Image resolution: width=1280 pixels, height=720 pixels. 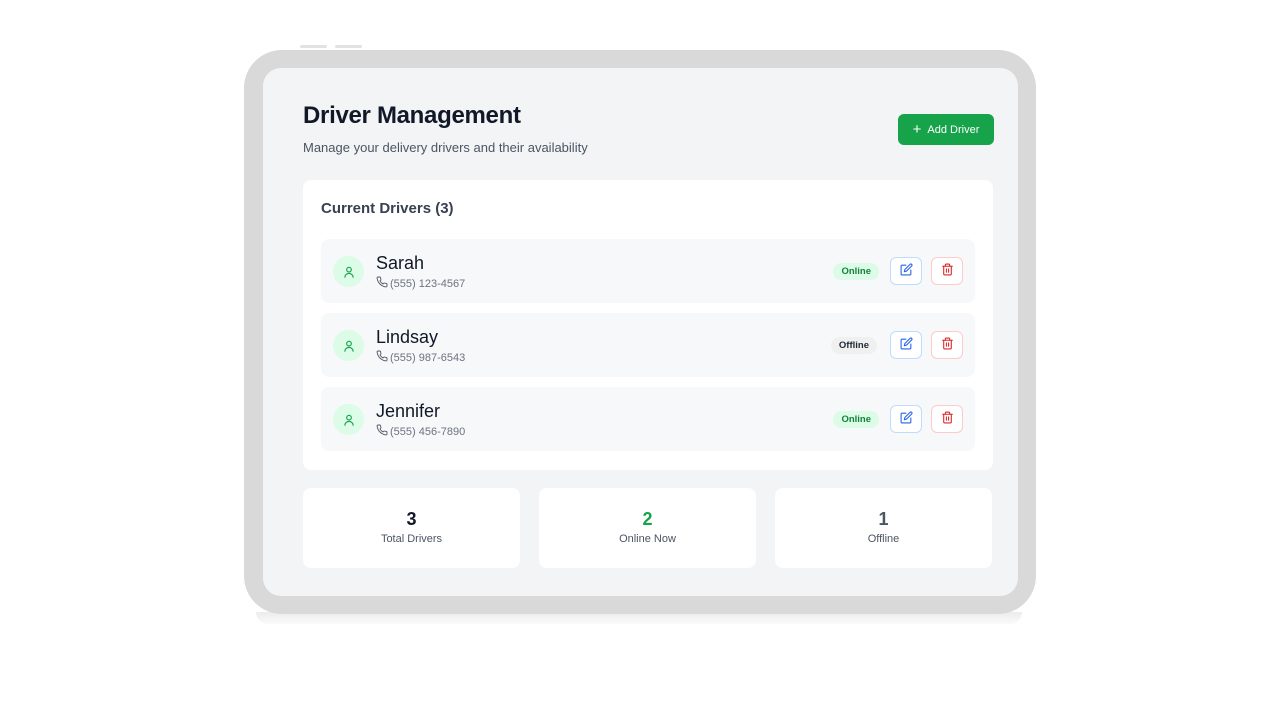 I want to click on driver-phone-number: (555) 987-6543, so click(x=428, y=357).